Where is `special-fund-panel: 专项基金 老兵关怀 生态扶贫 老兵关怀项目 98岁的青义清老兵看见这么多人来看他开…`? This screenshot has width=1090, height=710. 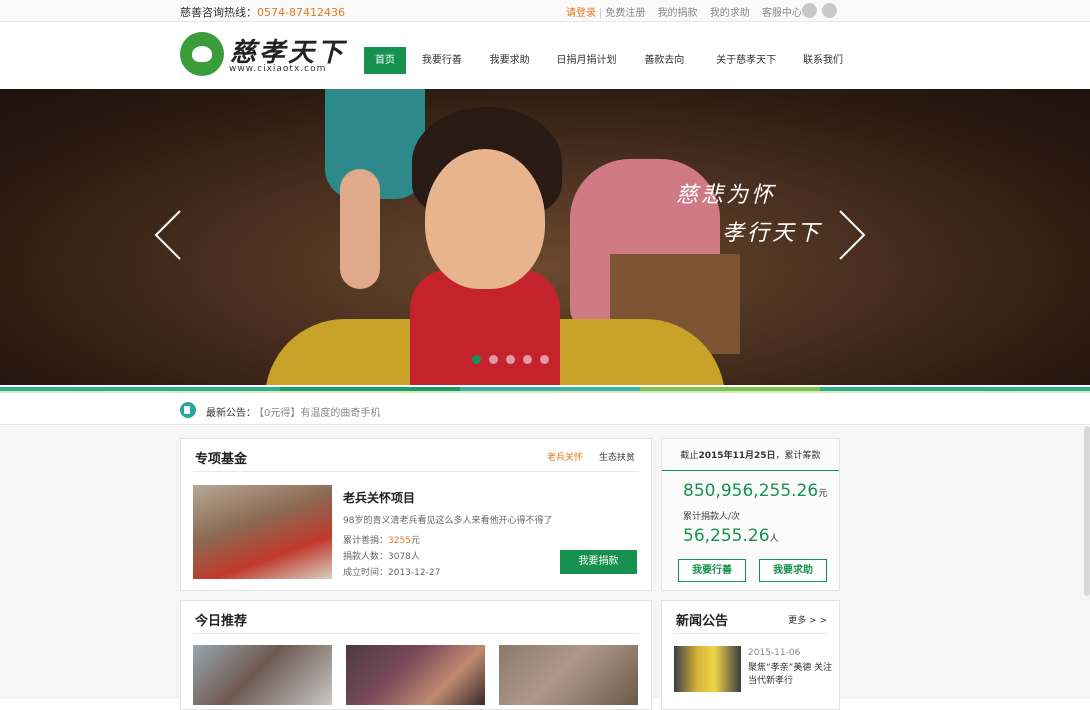
special-fund-panel: 专项基金 老兵关怀 生态扶贫 老兵关怀项目 98岁的青义清老兵看见这么多人来看他开… is located at coordinates (416, 514).